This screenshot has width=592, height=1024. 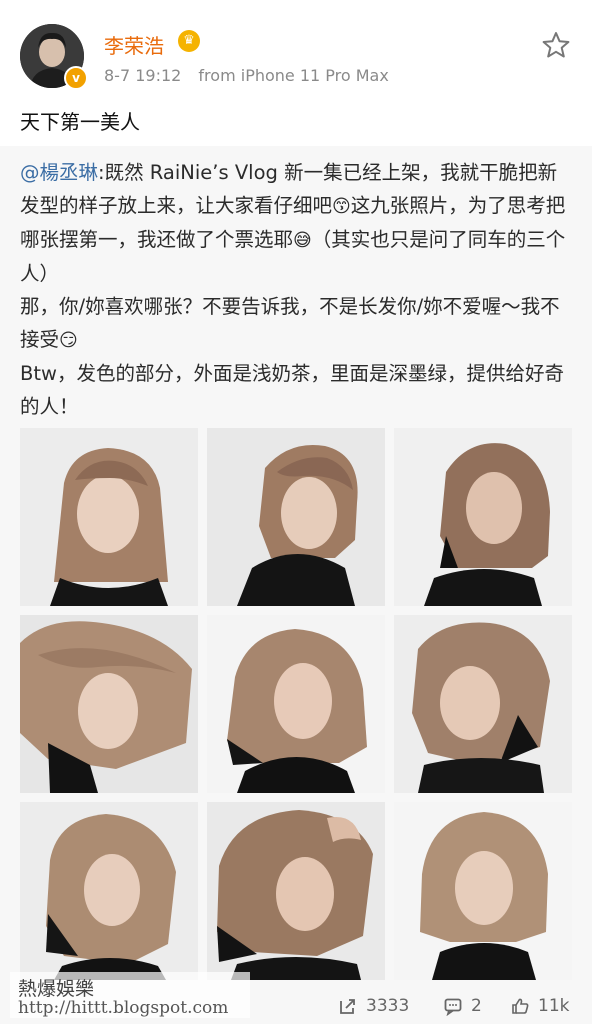 I want to click on watermark-url: http://hittt.blogspot.com, so click(x=123, y=1008).